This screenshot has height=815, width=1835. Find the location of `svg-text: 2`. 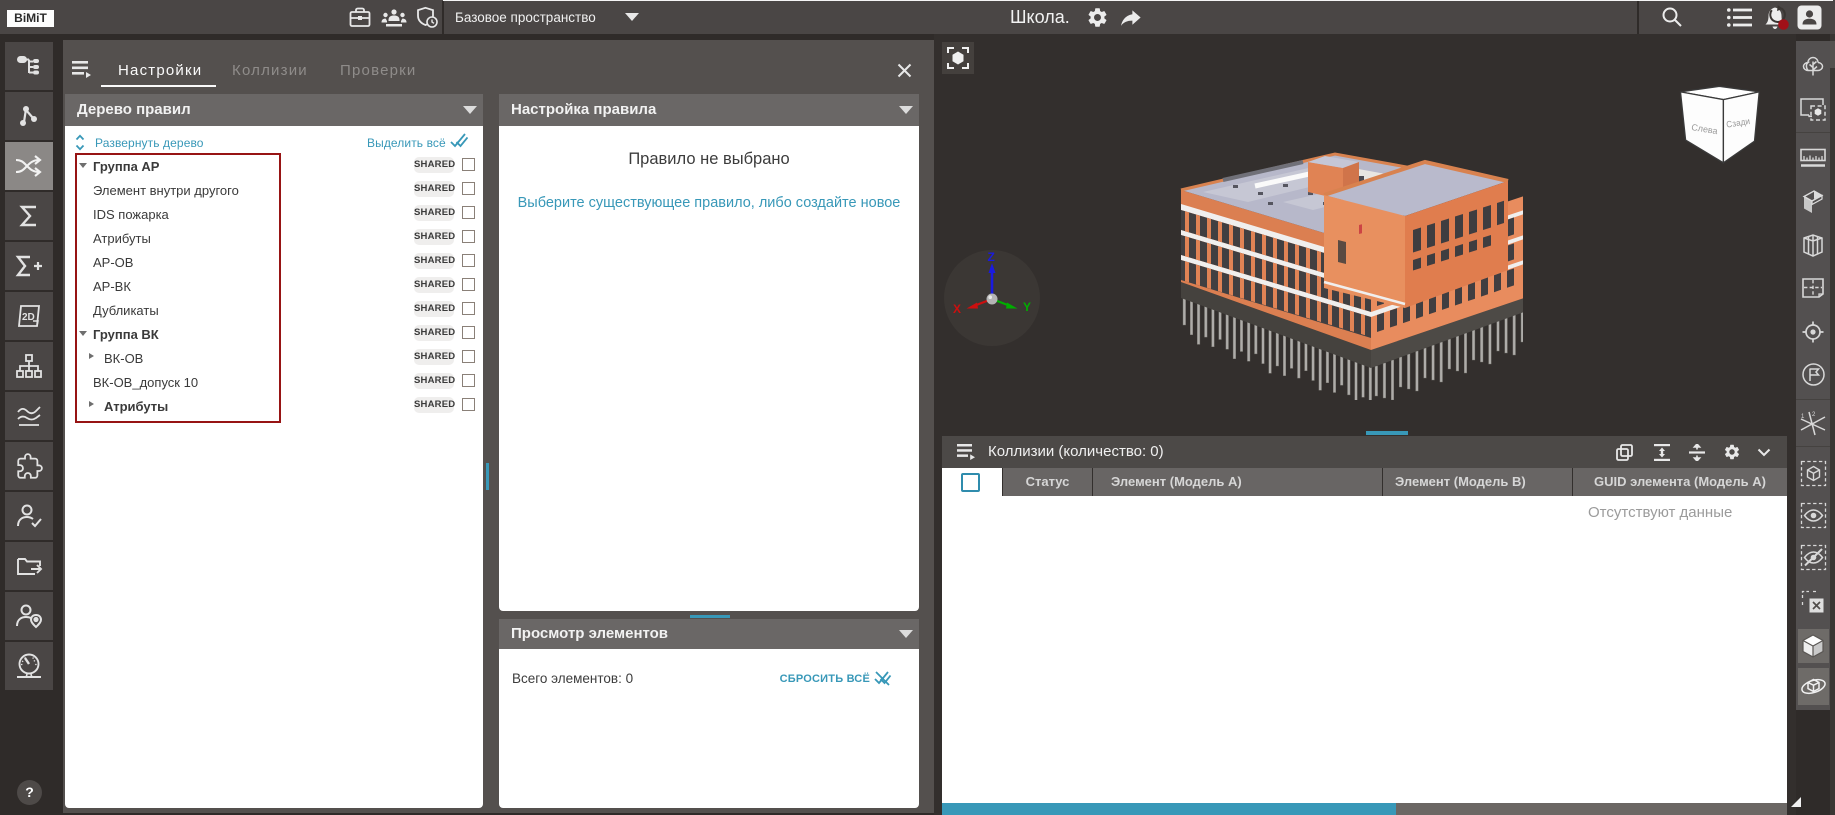

svg-text: 2 is located at coordinates (1814, 415).